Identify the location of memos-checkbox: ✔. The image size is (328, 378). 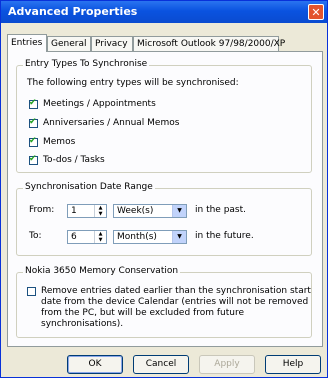
(33, 141).